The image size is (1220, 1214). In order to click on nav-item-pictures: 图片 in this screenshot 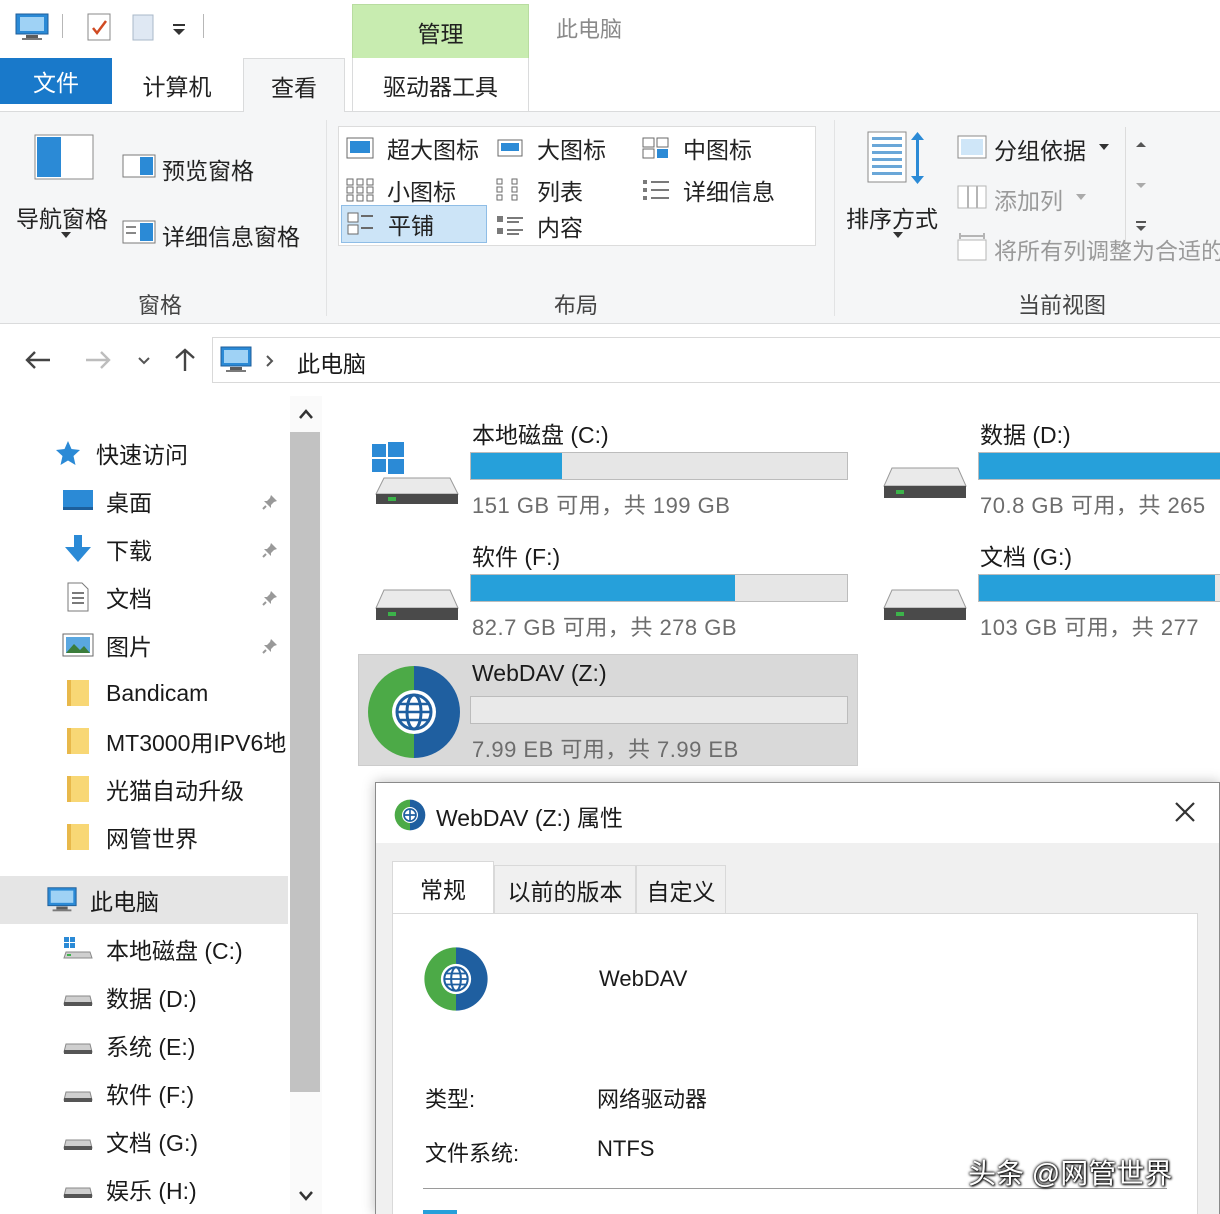, I will do `click(145, 645)`.